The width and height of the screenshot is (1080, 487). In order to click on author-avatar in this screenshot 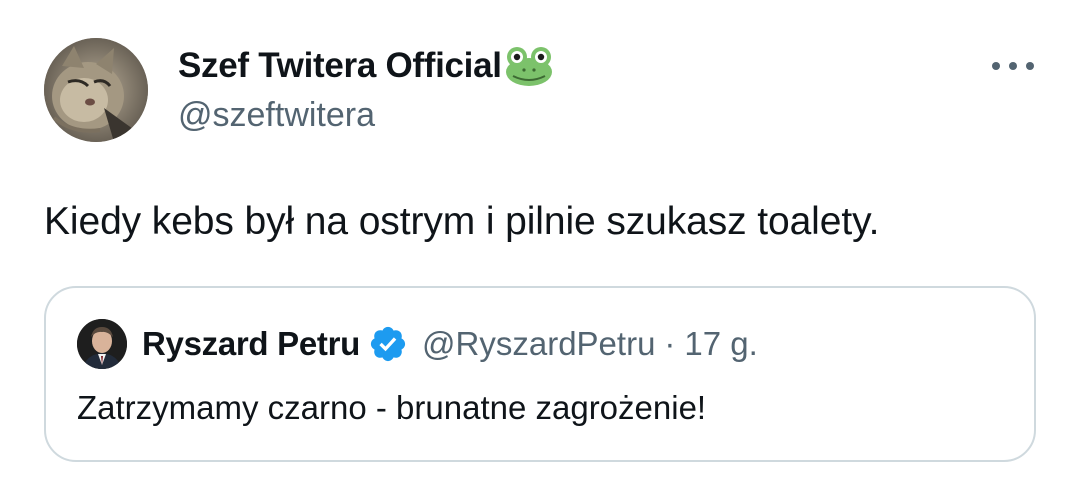, I will do `click(96, 90)`.